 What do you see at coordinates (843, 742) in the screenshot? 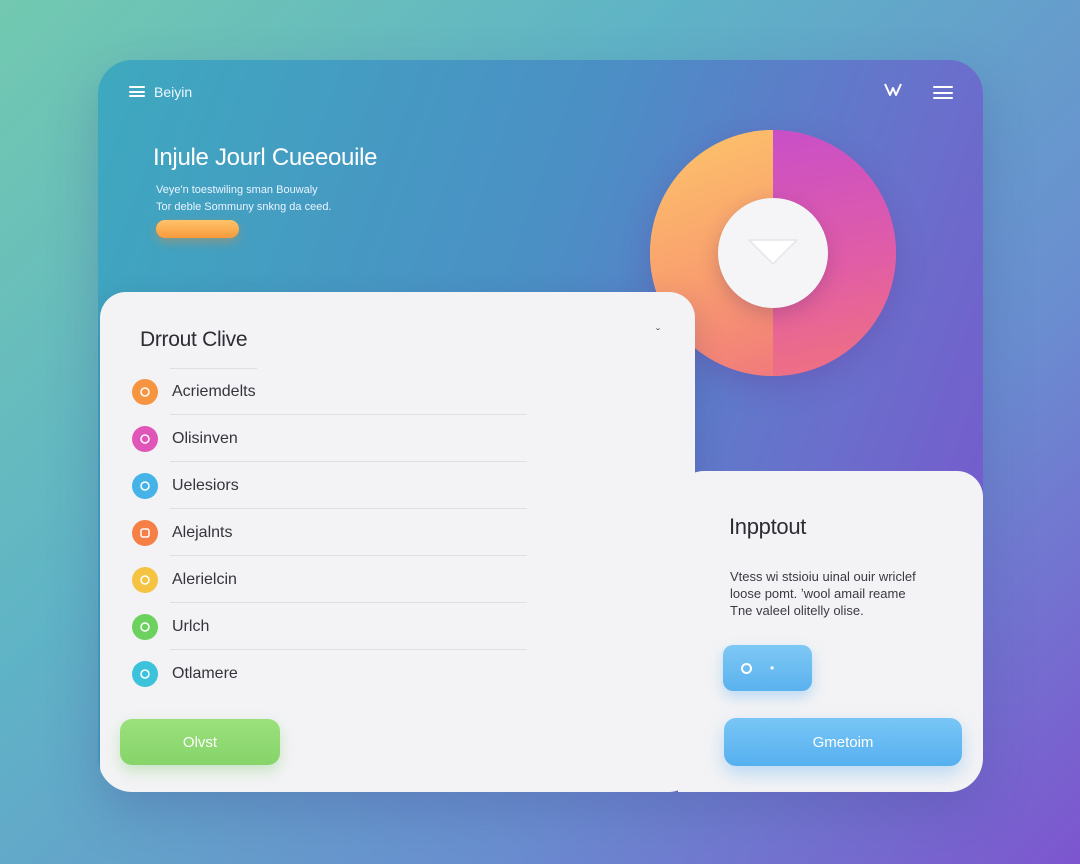
I see `confirm-button: Gmetoim` at bounding box center [843, 742].